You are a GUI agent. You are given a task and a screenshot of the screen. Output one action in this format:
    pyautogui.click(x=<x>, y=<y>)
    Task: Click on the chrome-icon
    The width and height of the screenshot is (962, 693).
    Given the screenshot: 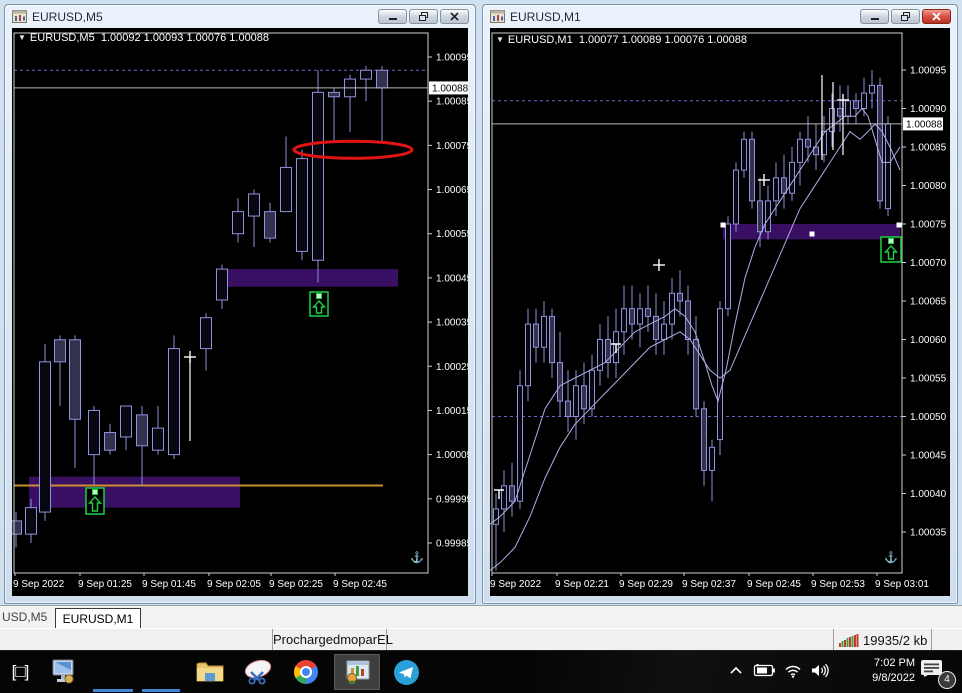 What is the action you would take?
    pyautogui.click(x=306, y=672)
    